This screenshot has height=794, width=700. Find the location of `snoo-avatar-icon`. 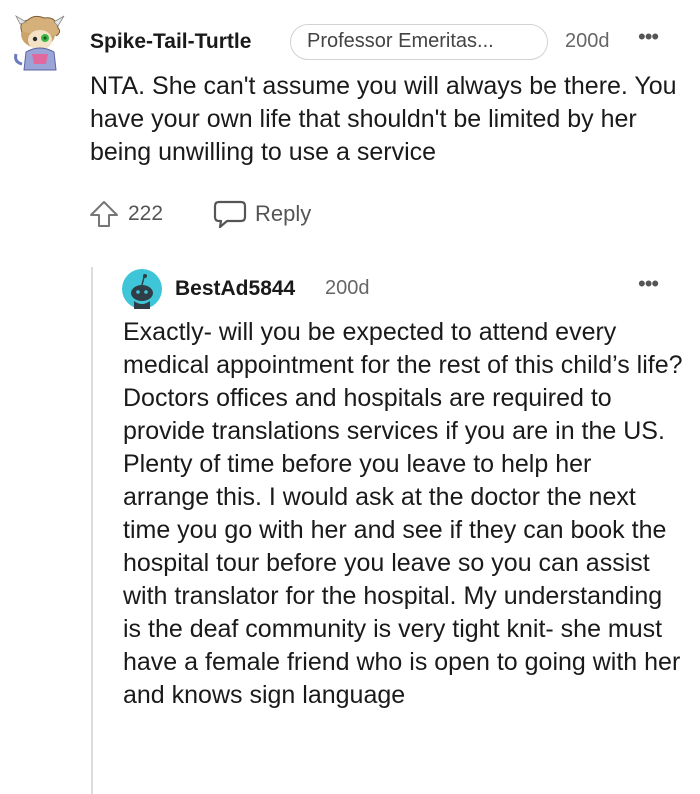

snoo-avatar-icon is located at coordinates (142, 289).